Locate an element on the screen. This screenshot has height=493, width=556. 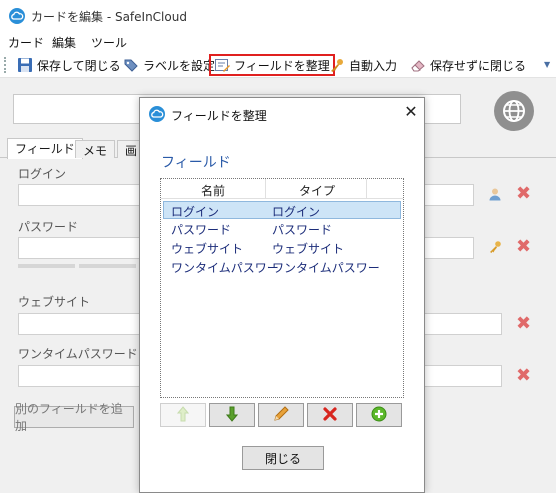
rename-button is located at coordinates (281, 415).